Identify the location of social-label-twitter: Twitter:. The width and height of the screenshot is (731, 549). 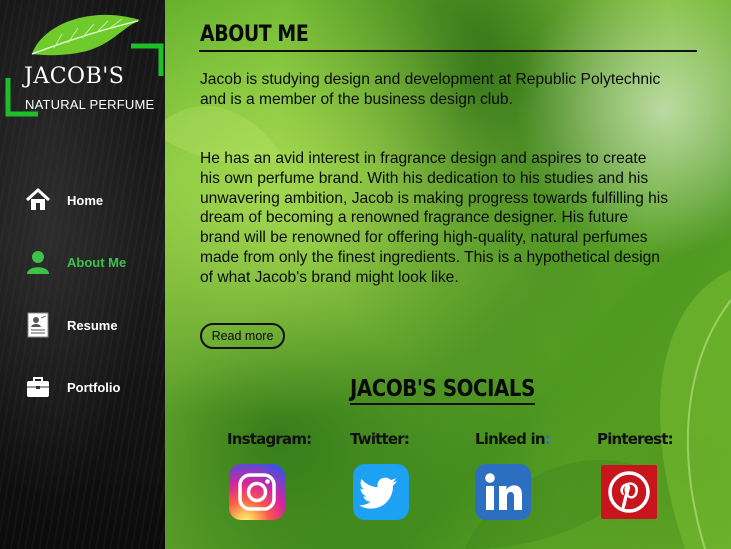
(380, 439).